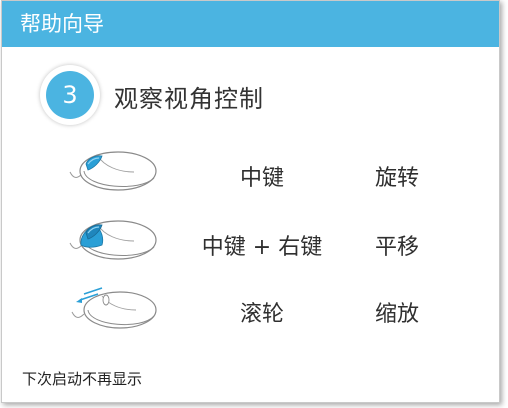 The width and height of the screenshot is (508, 408). Describe the element at coordinates (82, 378) in the screenshot. I see `dont-show-again-option: 下次启动不再显示` at that location.